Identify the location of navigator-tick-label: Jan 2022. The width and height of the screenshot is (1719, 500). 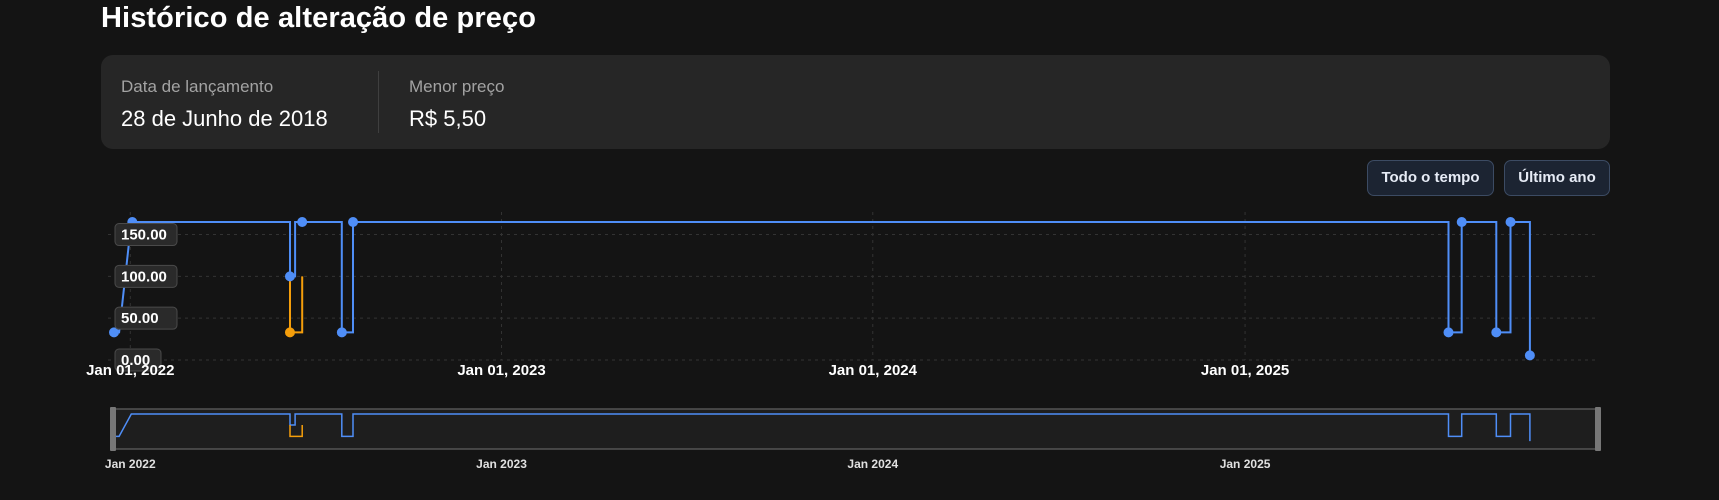
(130, 464).